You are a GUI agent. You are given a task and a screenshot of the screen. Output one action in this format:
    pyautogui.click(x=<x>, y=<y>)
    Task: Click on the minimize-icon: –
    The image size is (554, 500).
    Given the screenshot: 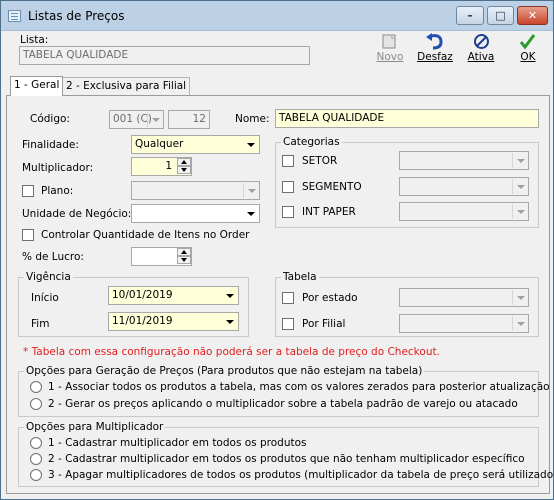 What is the action you would take?
    pyautogui.click(x=470, y=15)
    